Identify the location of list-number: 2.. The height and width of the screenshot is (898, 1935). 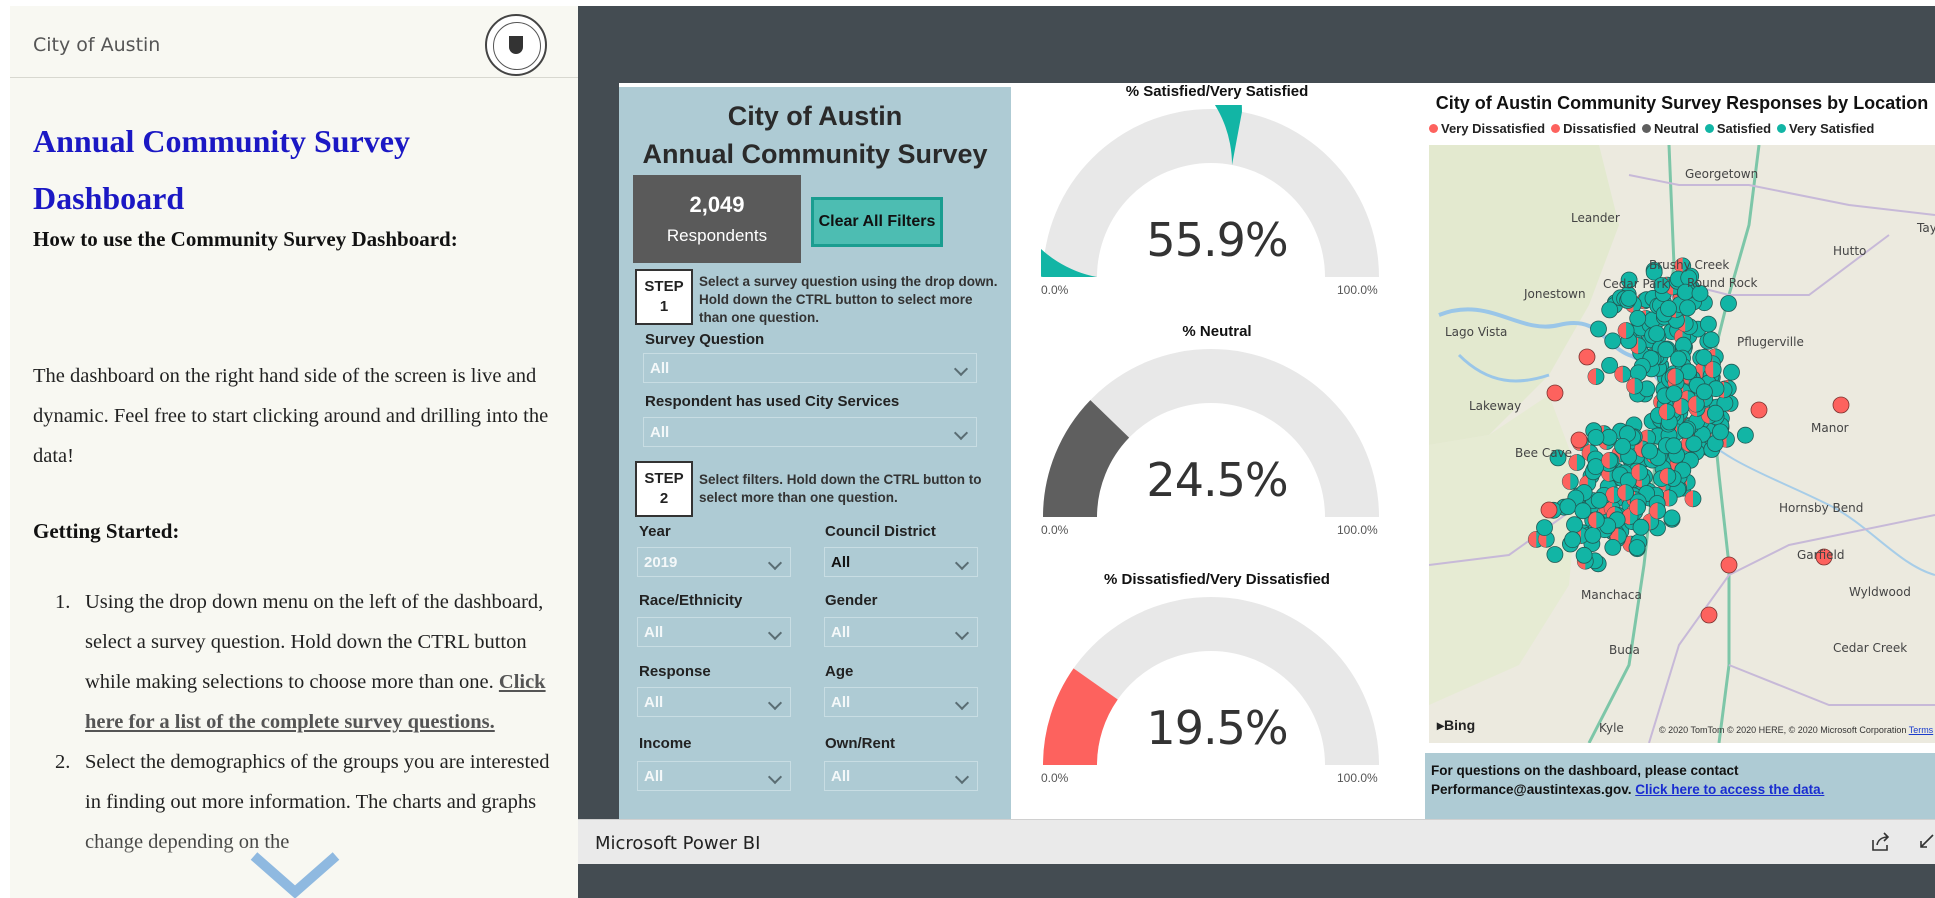
(63, 762).